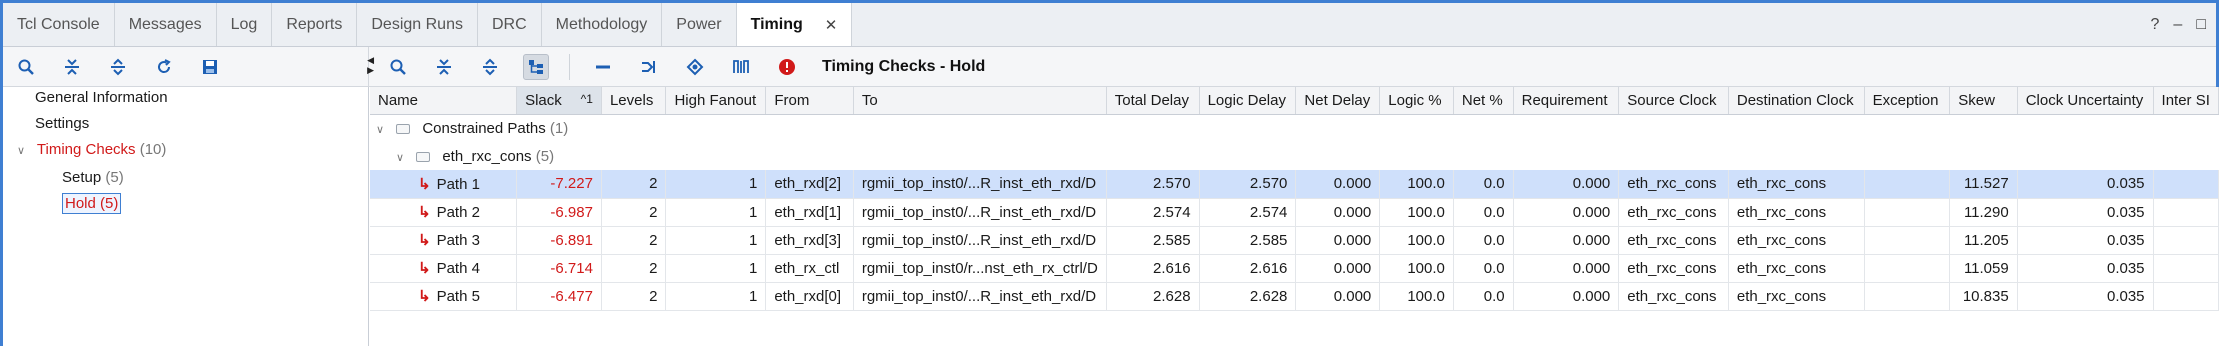  What do you see at coordinates (1983, 240) in the screenshot?
I see `skew-cell: 11.205` at bounding box center [1983, 240].